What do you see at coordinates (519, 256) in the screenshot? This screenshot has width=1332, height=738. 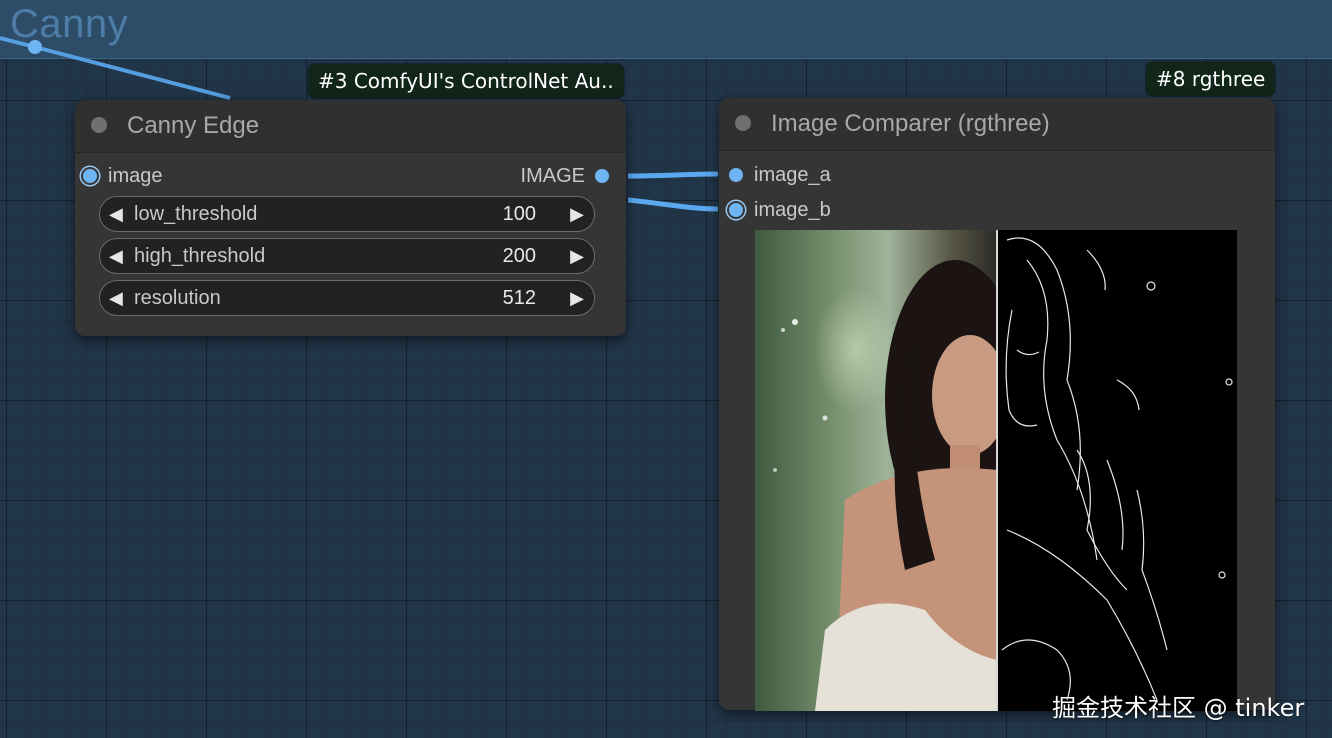 I see `widget-value: 200` at bounding box center [519, 256].